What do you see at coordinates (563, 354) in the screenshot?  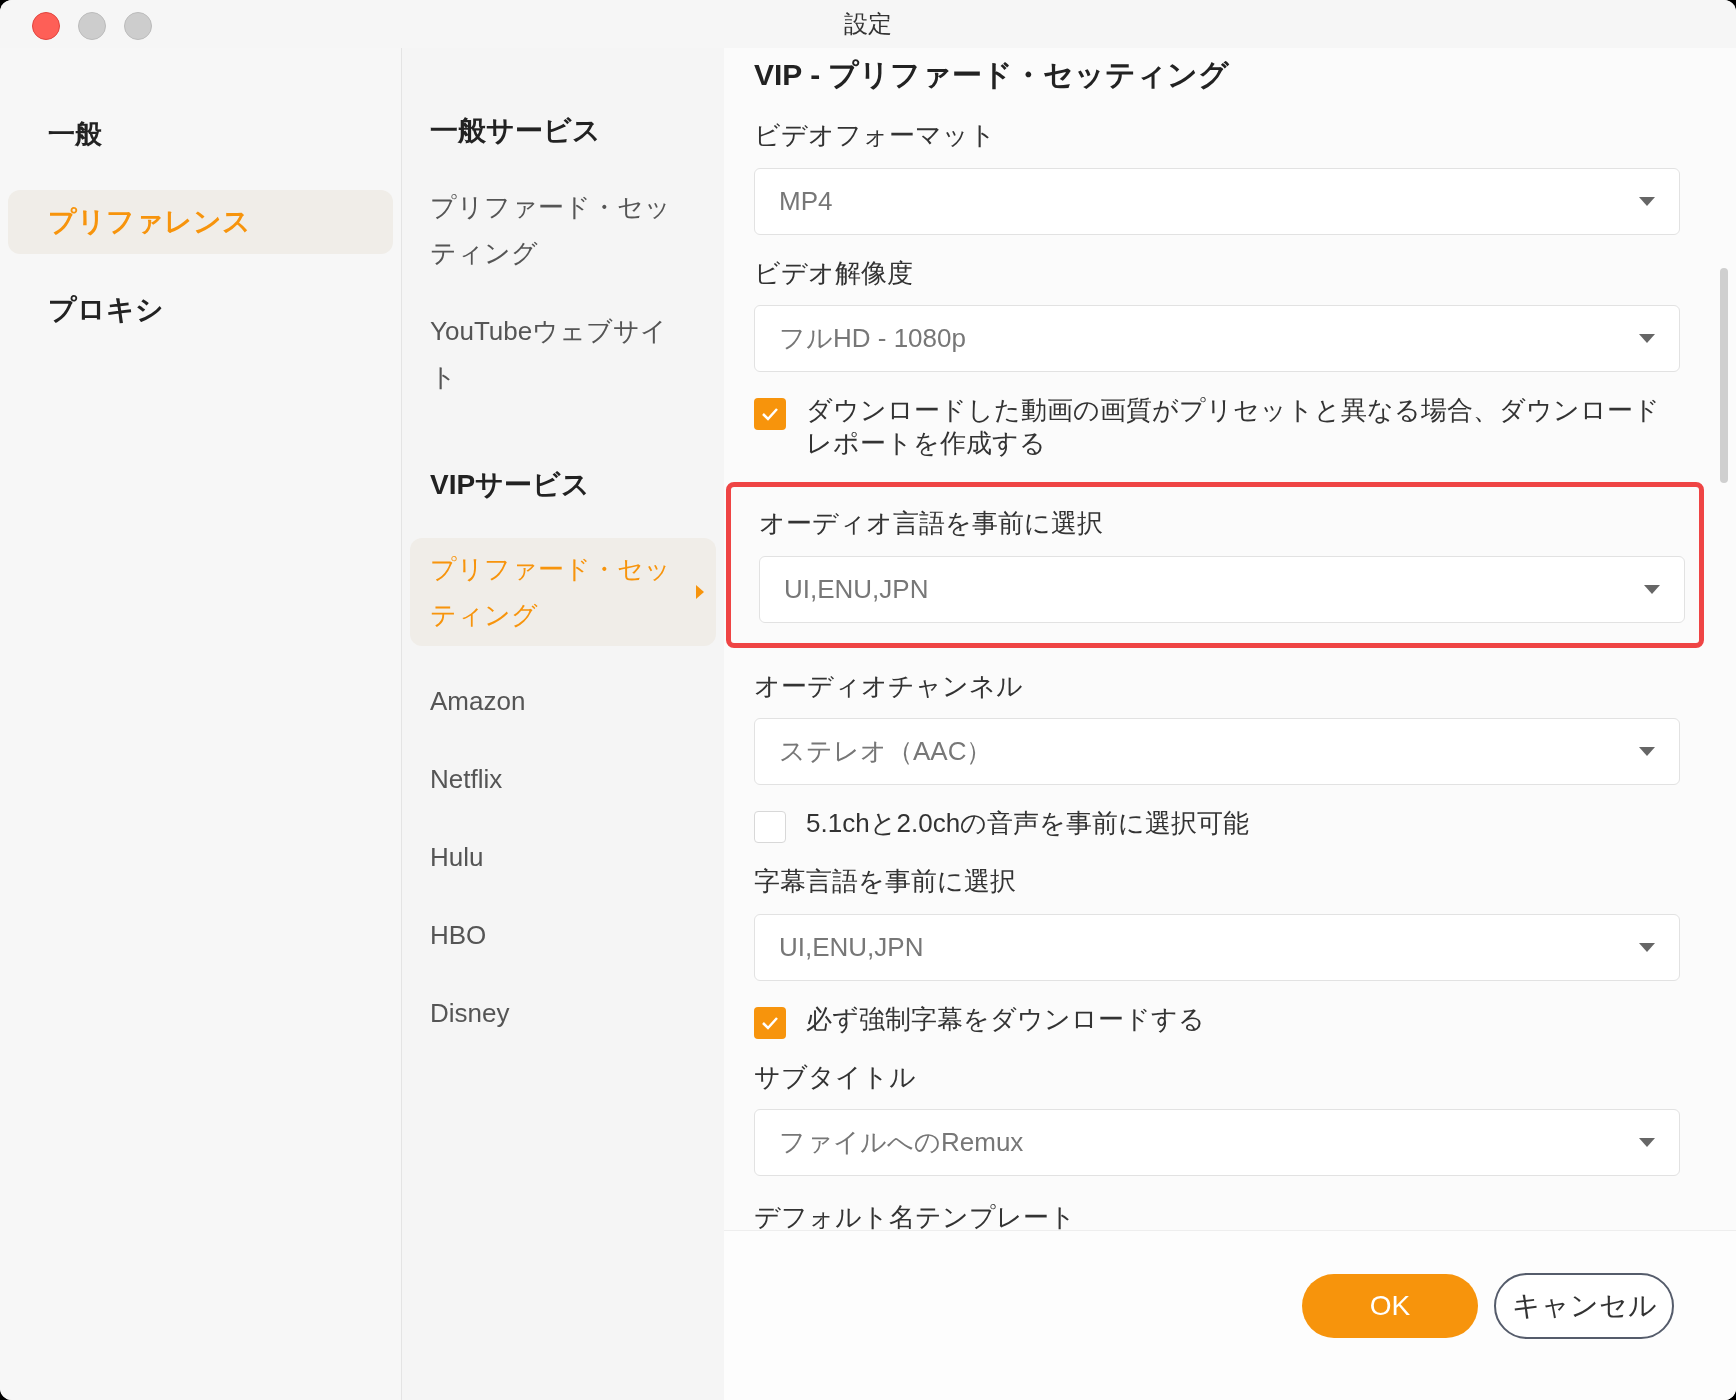 I see `service-item: YouTubeウェブサイト` at bounding box center [563, 354].